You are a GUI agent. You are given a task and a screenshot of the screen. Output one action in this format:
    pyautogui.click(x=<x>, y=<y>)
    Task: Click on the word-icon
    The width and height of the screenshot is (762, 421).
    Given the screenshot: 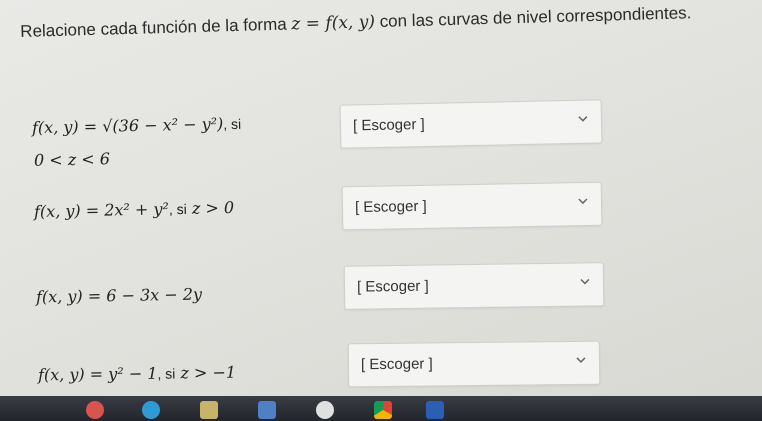 What is the action you would take?
    pyautogui.click(x=435, y=410)
    